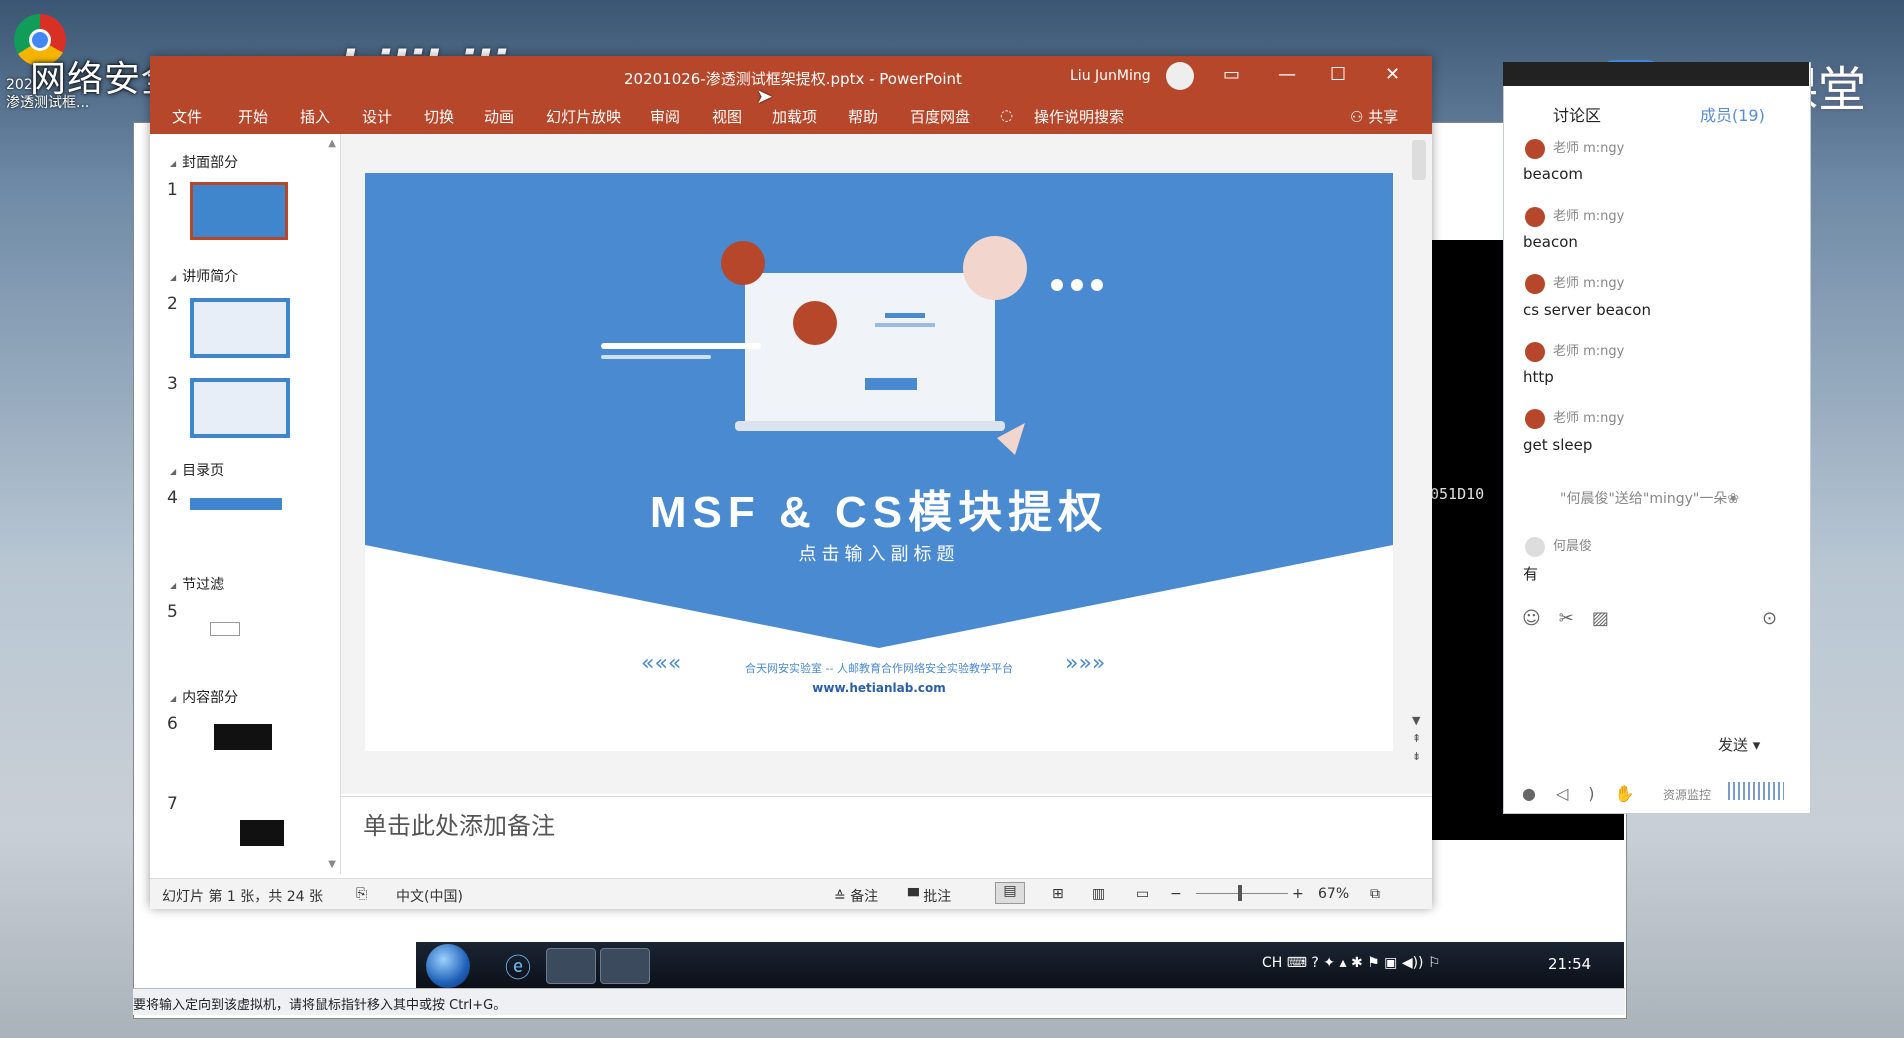 The image size is (1904, 1038). Describe the element at coordinates (856, 896) in the screenshot. I see `notes-toggle-button: ≙ 备注` at that location.